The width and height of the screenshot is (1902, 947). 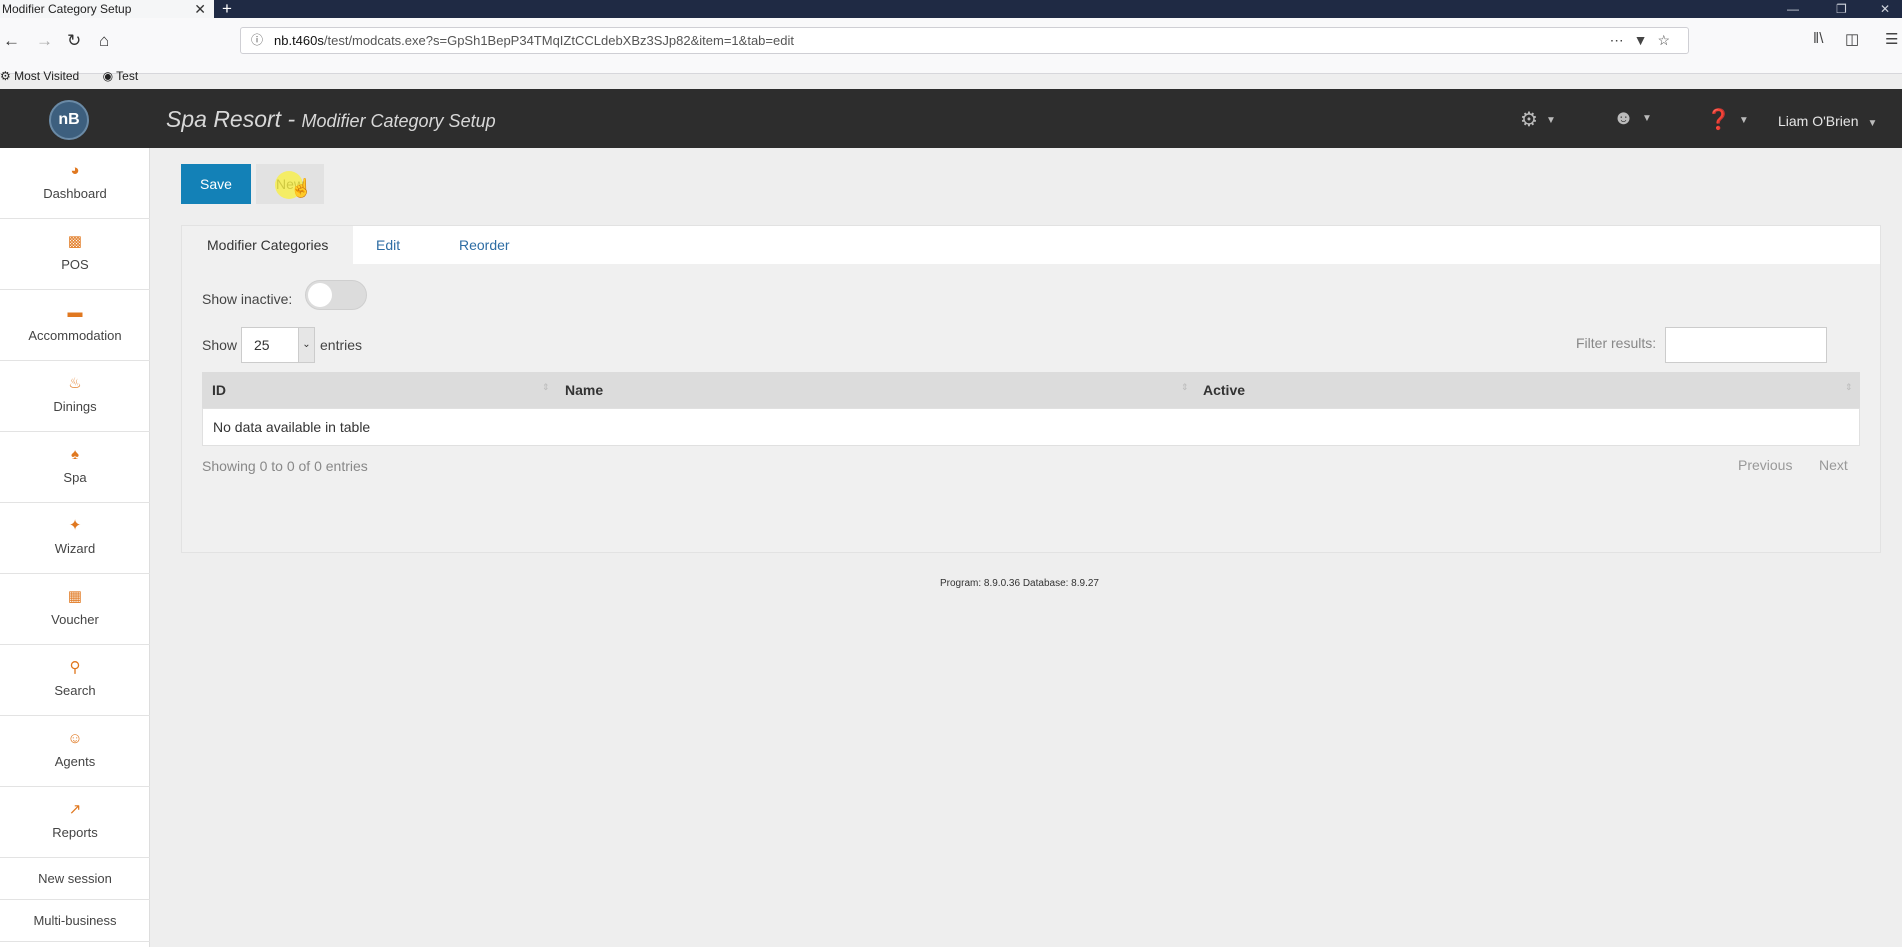 I want to click on menu-icon: ☰, so click(x=1891, y=39).